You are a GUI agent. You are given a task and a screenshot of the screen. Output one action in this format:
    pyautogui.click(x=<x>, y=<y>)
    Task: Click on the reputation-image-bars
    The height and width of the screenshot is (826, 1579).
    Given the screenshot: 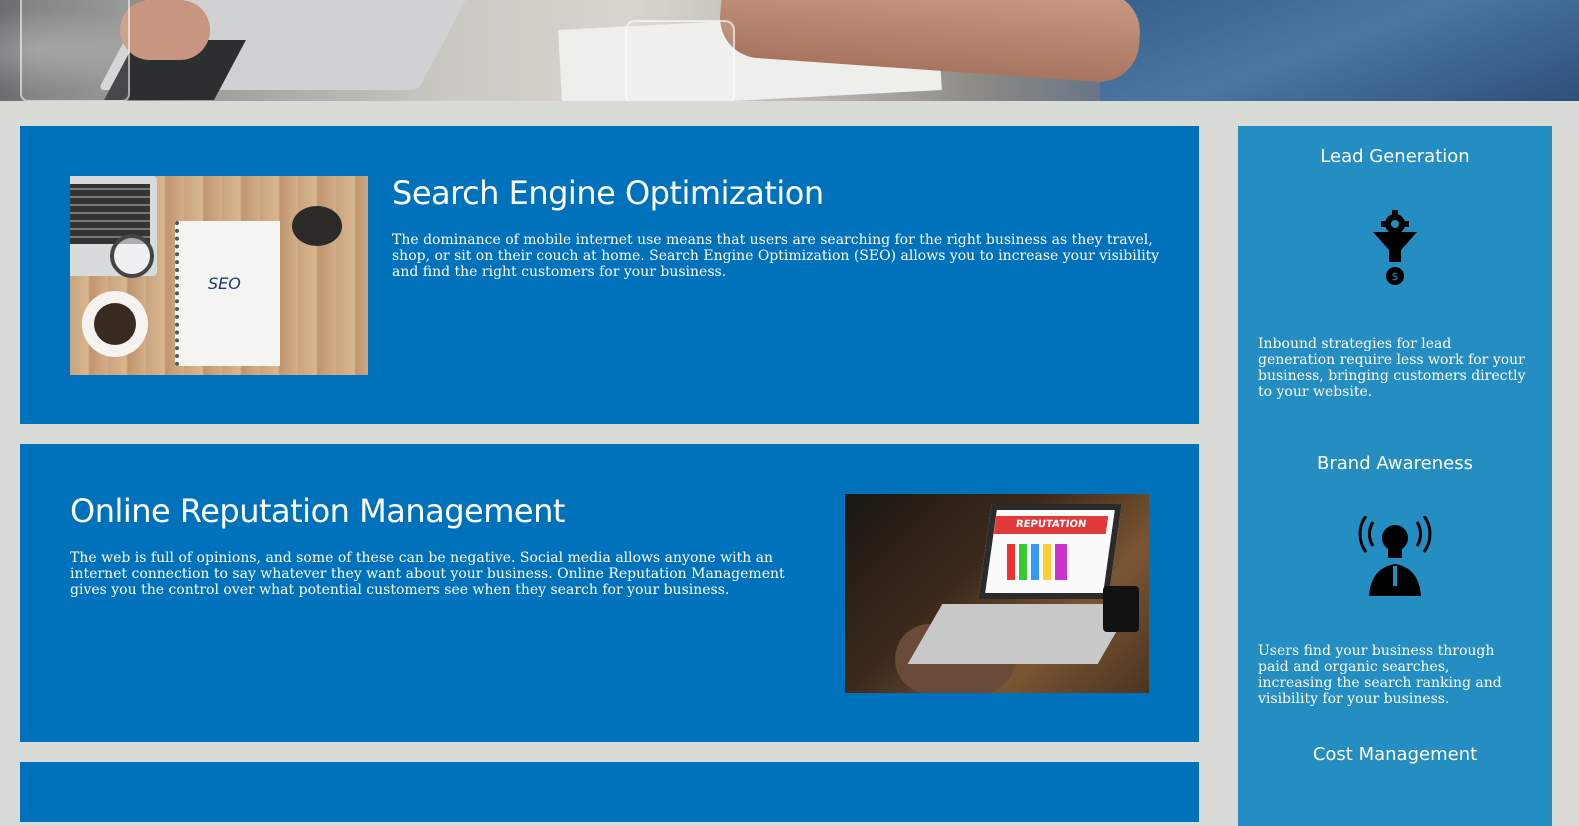 What is the action you would take?
    pyautogui.click(x=1037, y=562)
    